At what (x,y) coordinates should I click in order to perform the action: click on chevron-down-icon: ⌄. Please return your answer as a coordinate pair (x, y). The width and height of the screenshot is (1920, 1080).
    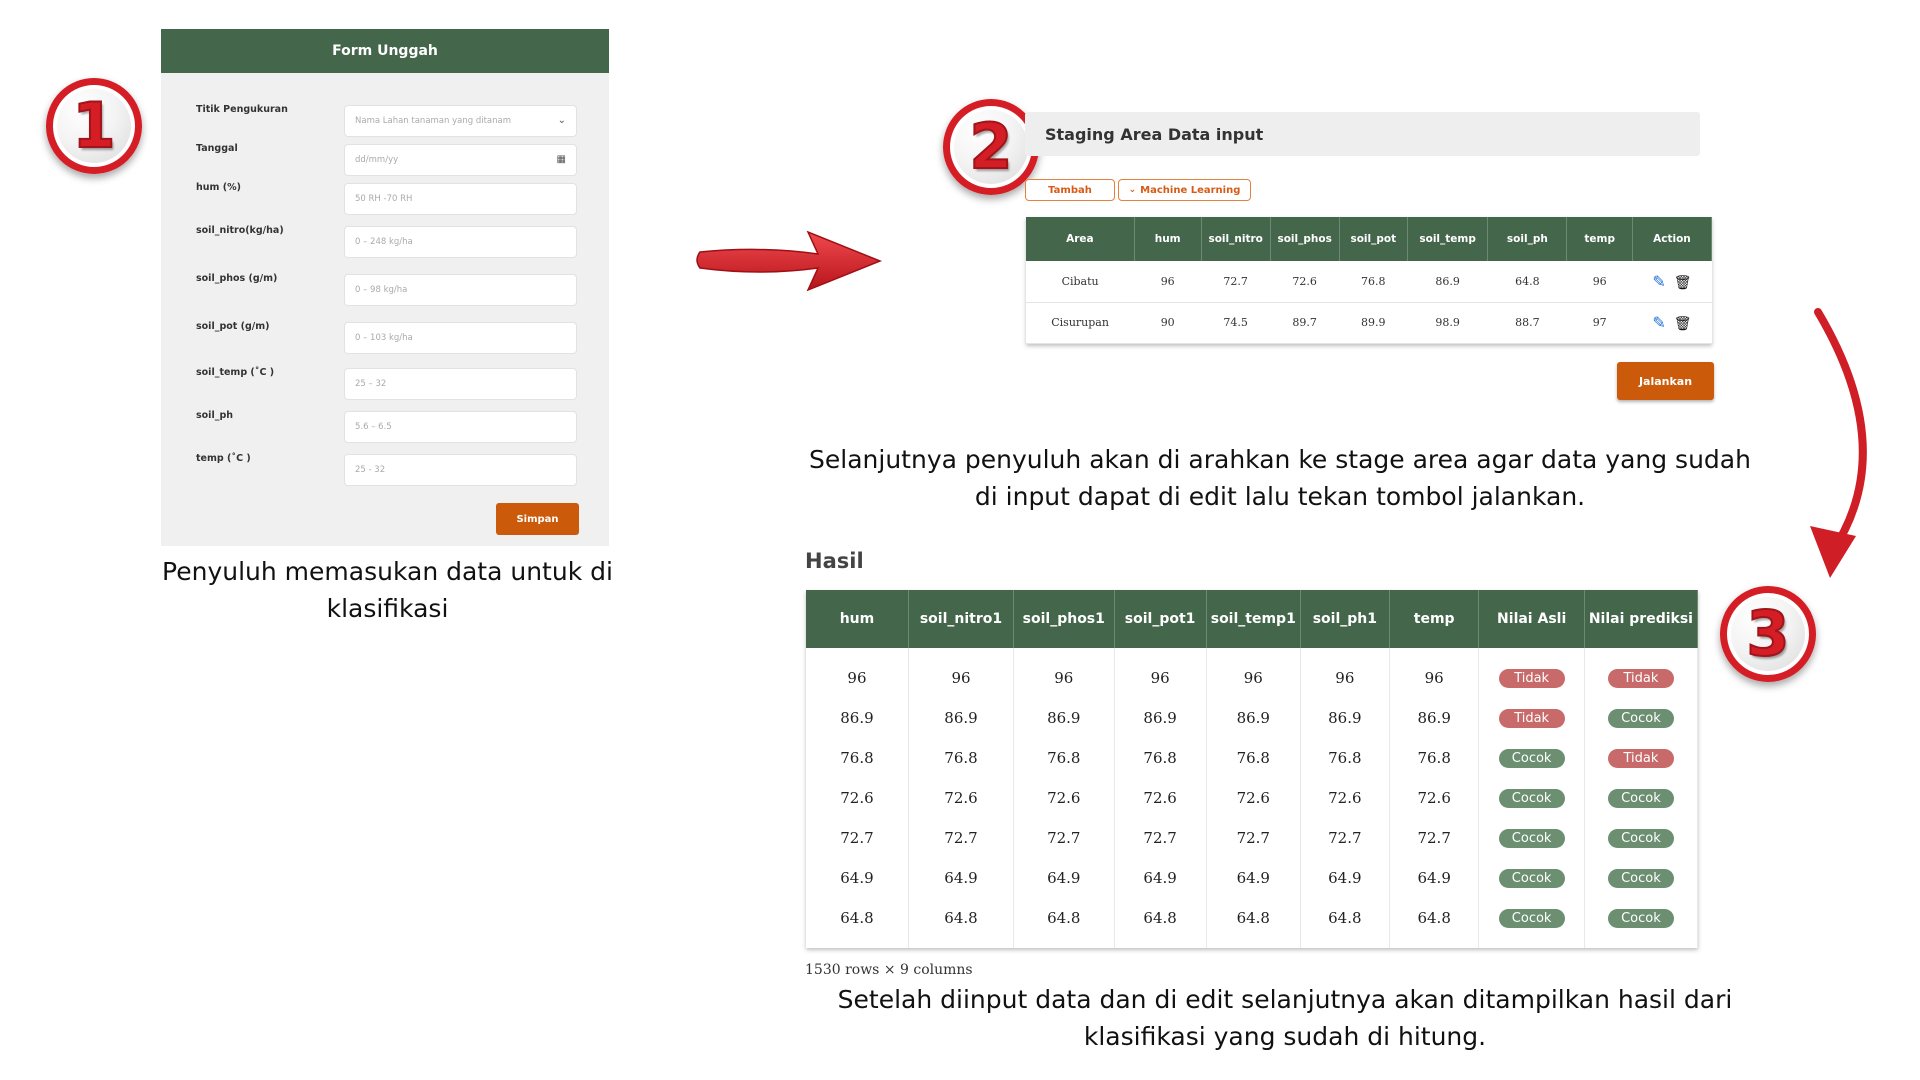
    Looking at the image, I should click on (1132, 190).